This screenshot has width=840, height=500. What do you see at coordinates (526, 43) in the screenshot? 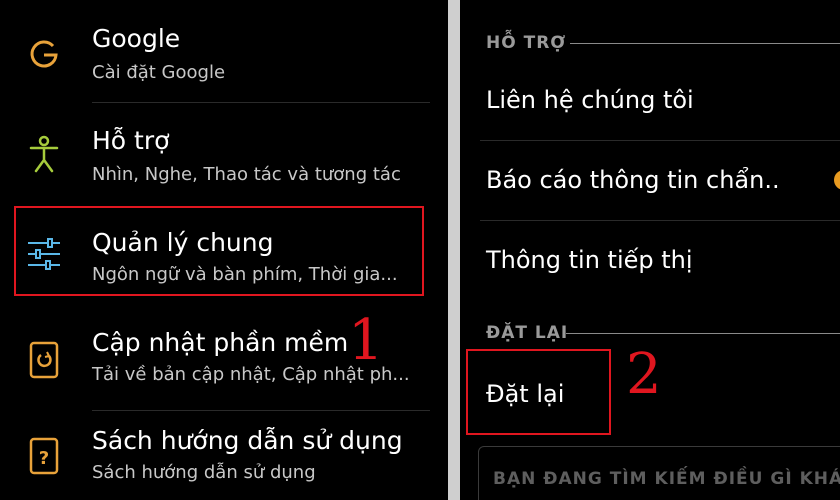
I see `section-header-support: HỖ TRỢ` at bounding box center [526, 43].